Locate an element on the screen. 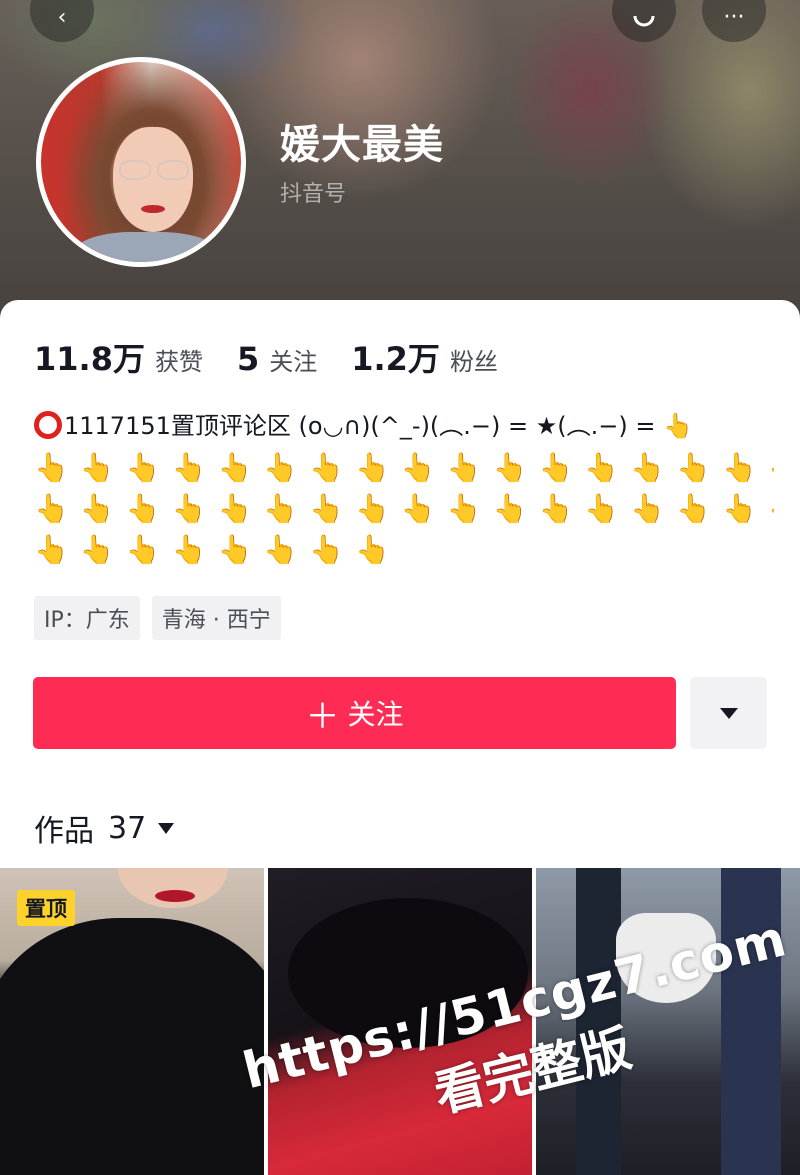  thumb-hair-right is located at coordinates (751, 1021).